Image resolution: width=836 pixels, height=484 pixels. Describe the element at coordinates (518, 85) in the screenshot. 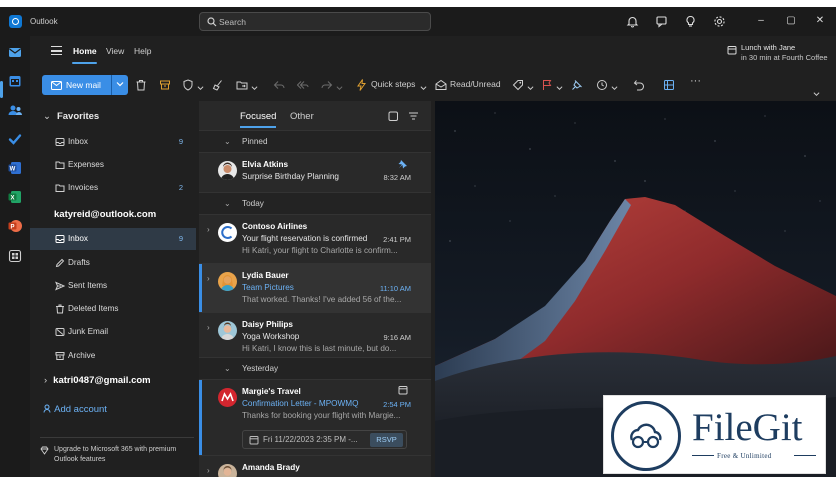

I see `tag-icon` at that location.